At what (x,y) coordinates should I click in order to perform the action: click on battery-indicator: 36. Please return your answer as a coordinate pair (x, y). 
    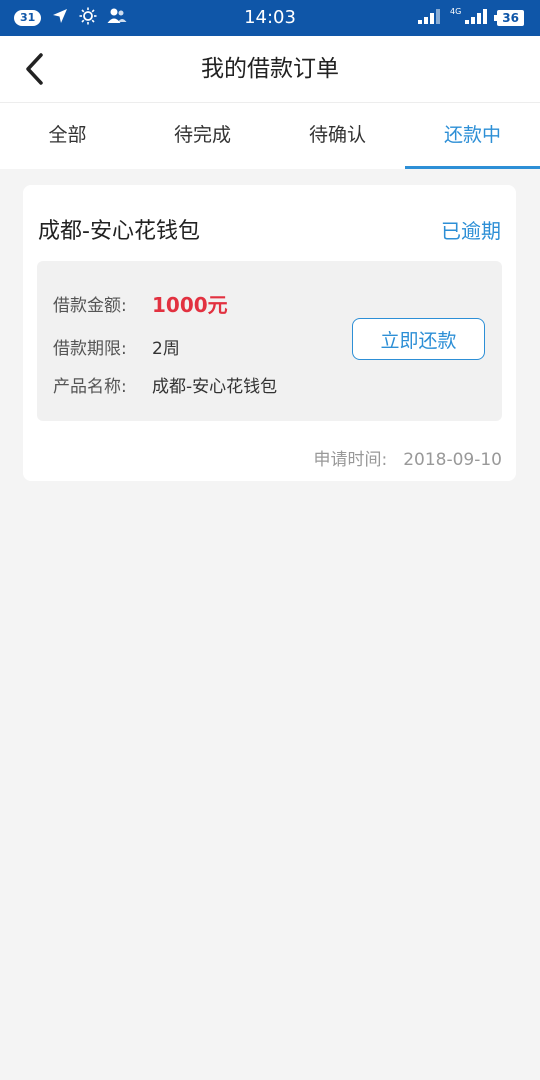
    Looking at the image, I should click on (509, 18).